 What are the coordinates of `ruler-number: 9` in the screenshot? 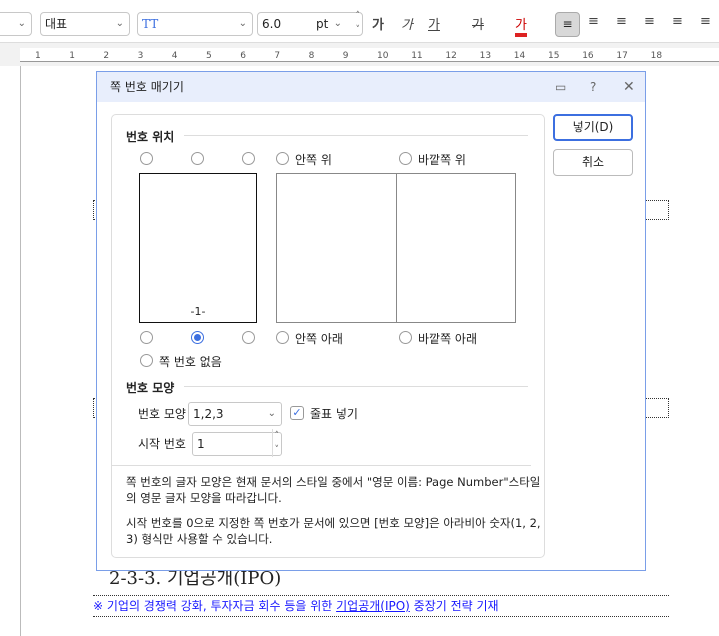 It's located at (345, 56).